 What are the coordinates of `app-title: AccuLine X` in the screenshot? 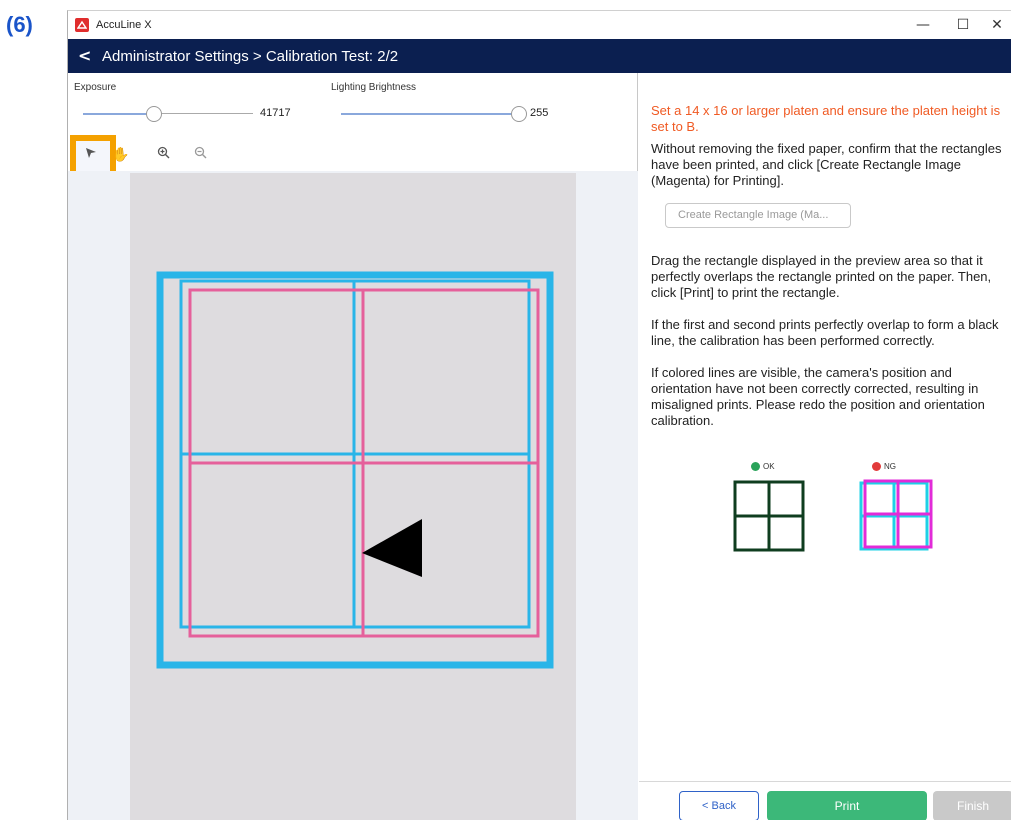 It's located at (124, 25).